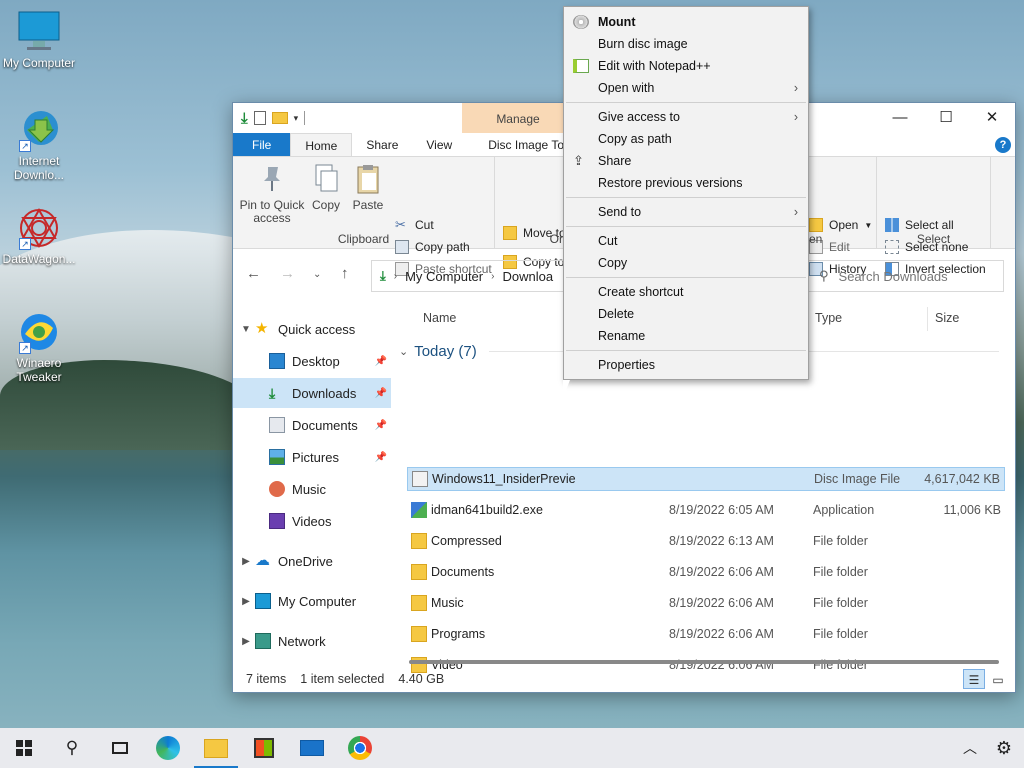 Image resolution: width=1024 pixels, height=768 pixels. Describe the element at coordinates (906, 276) in the screenshot. I see `search-input: ⚲ Search Downloads` at that location.